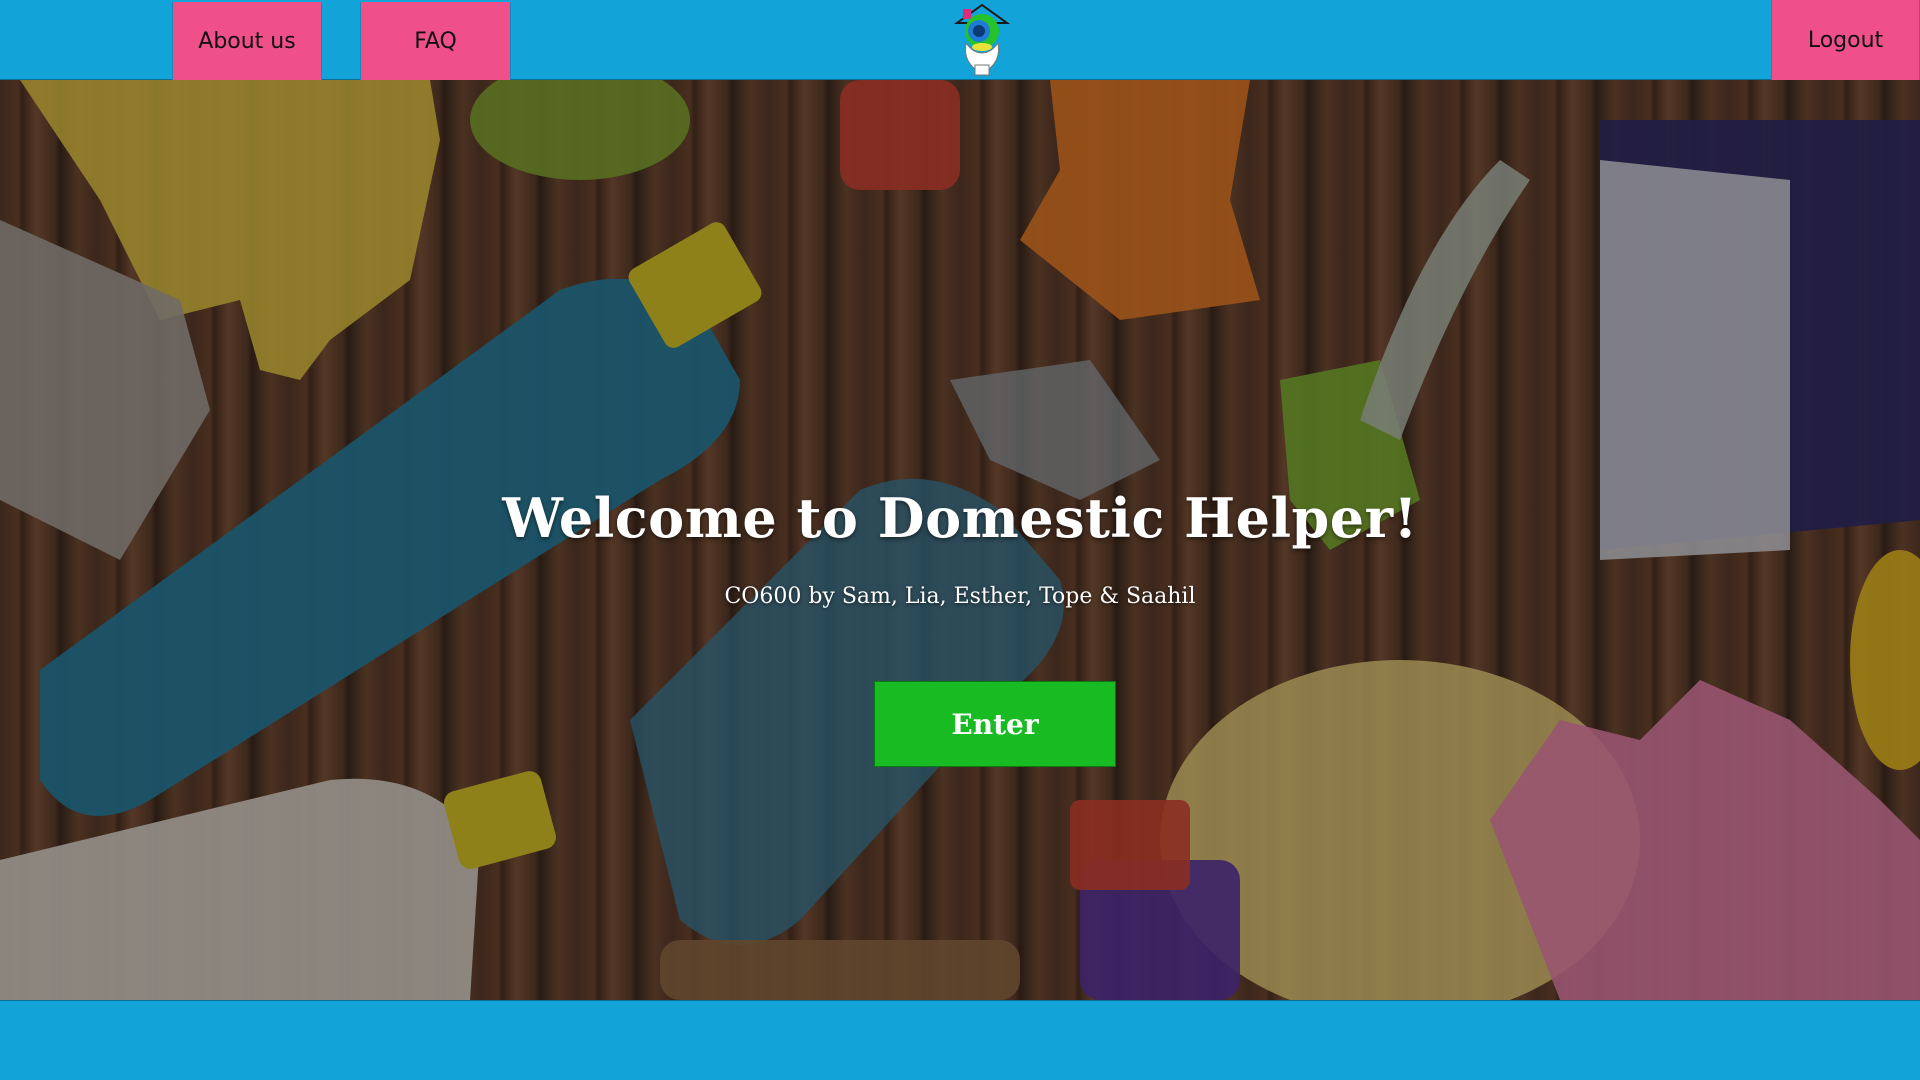 The image size is (1920, 1080). I want to click on enter-button: Enter, so click(995, 724).